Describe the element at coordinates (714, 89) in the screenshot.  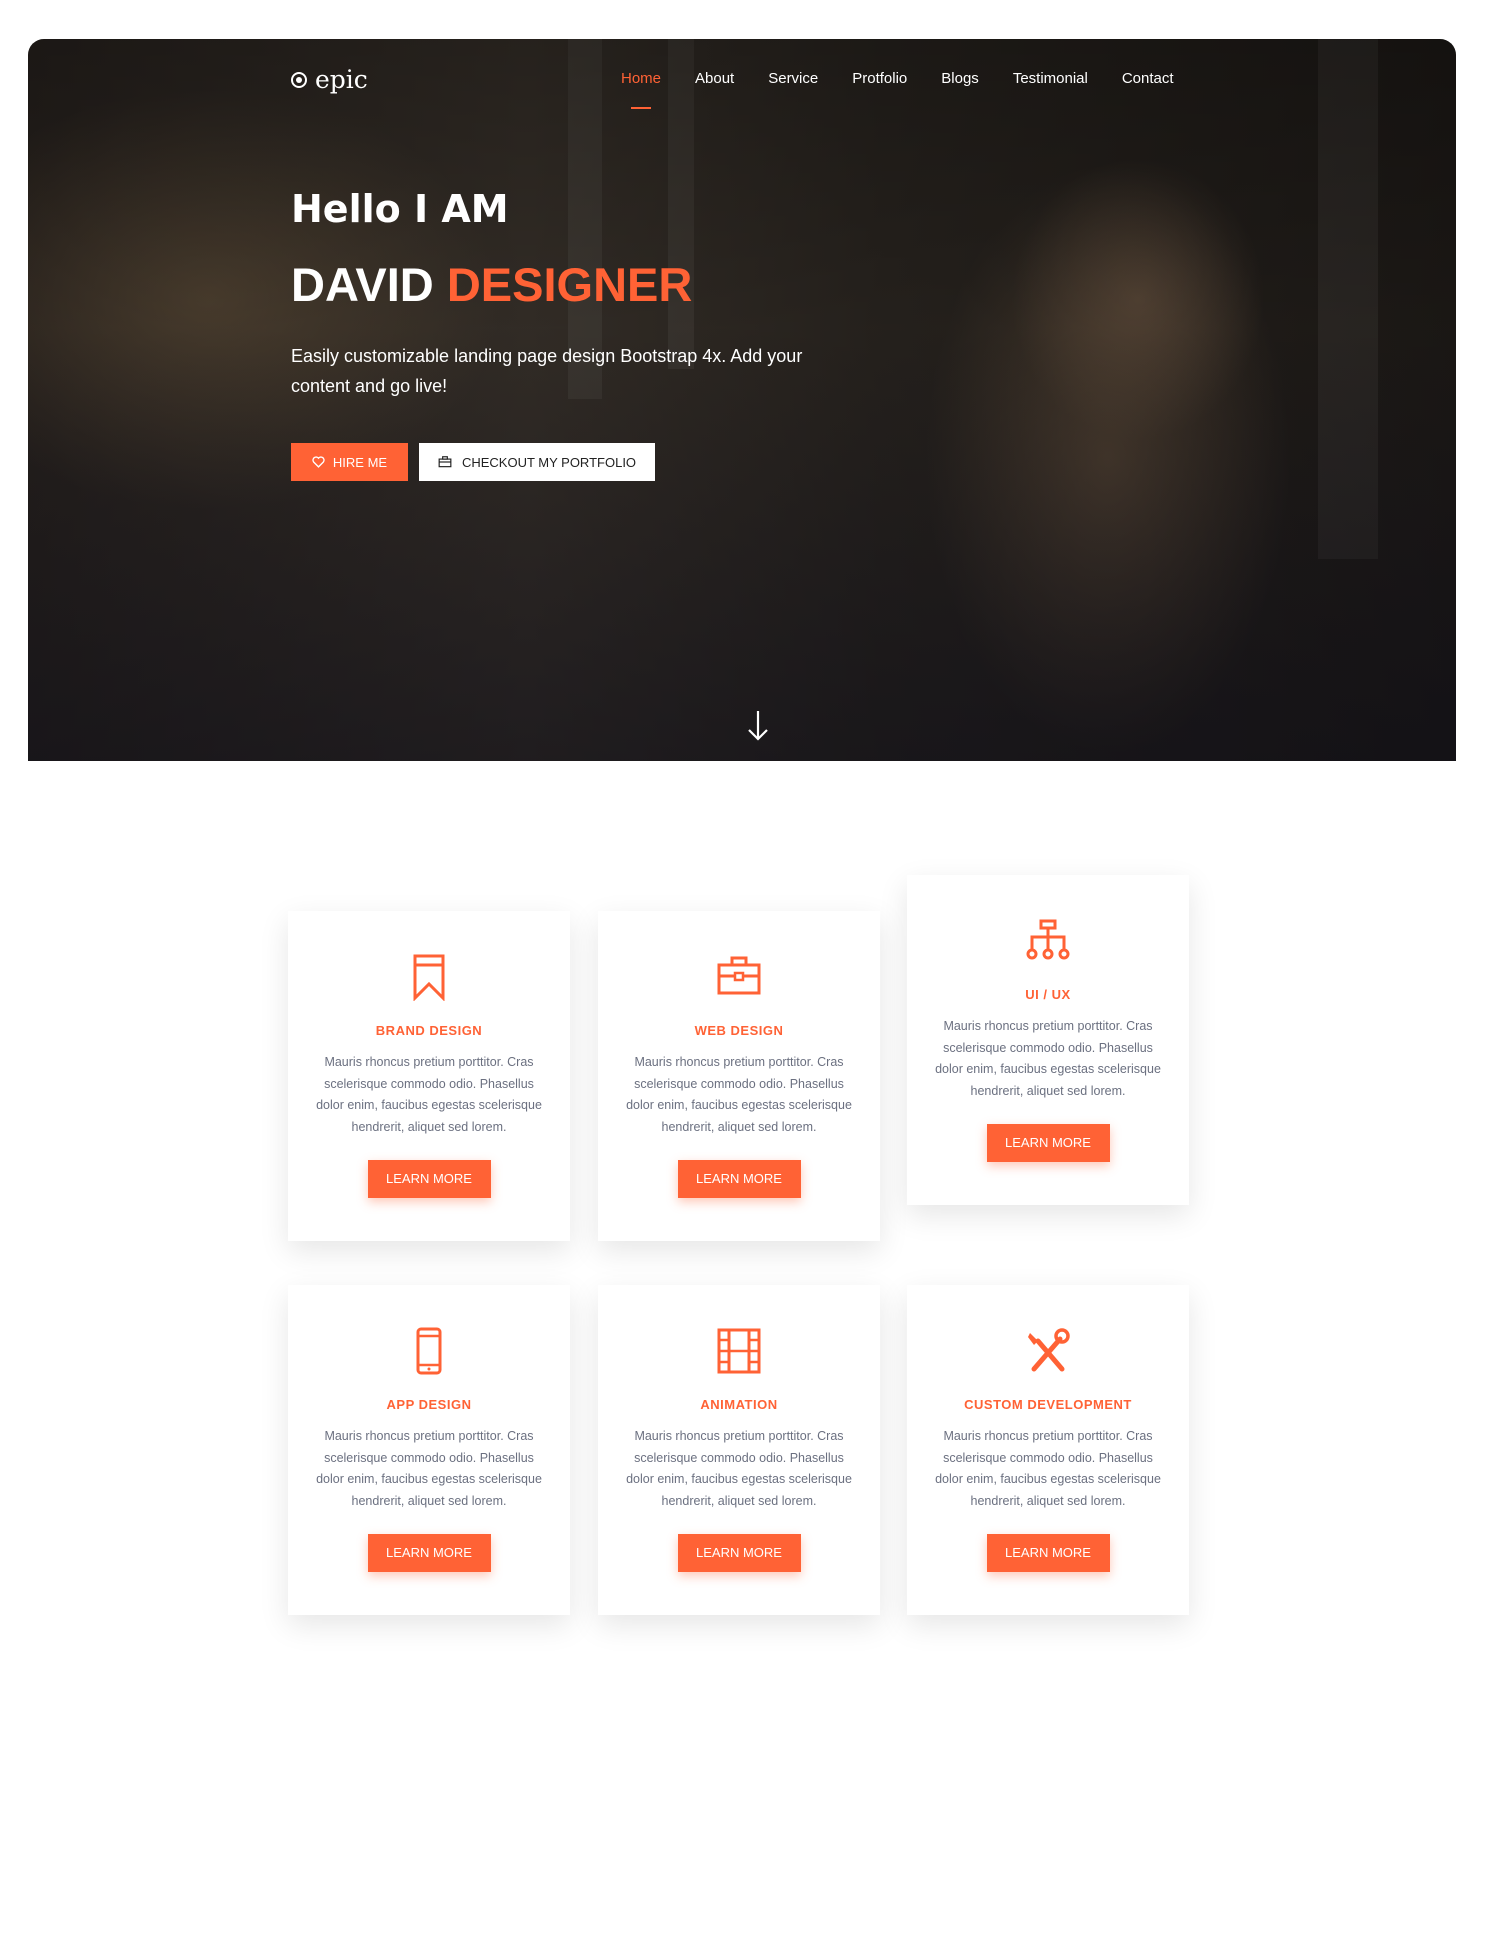
I see `nav-about: About` at that location.